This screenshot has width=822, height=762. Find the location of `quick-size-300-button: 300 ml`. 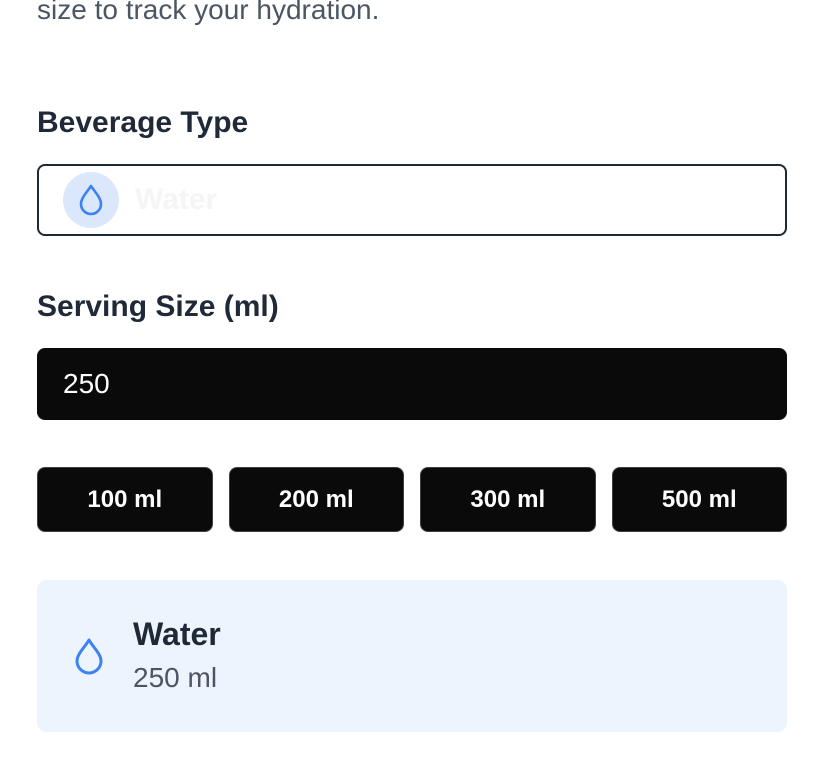

quick-size-300-button: 300 ml is located at coordinates (508, 499).